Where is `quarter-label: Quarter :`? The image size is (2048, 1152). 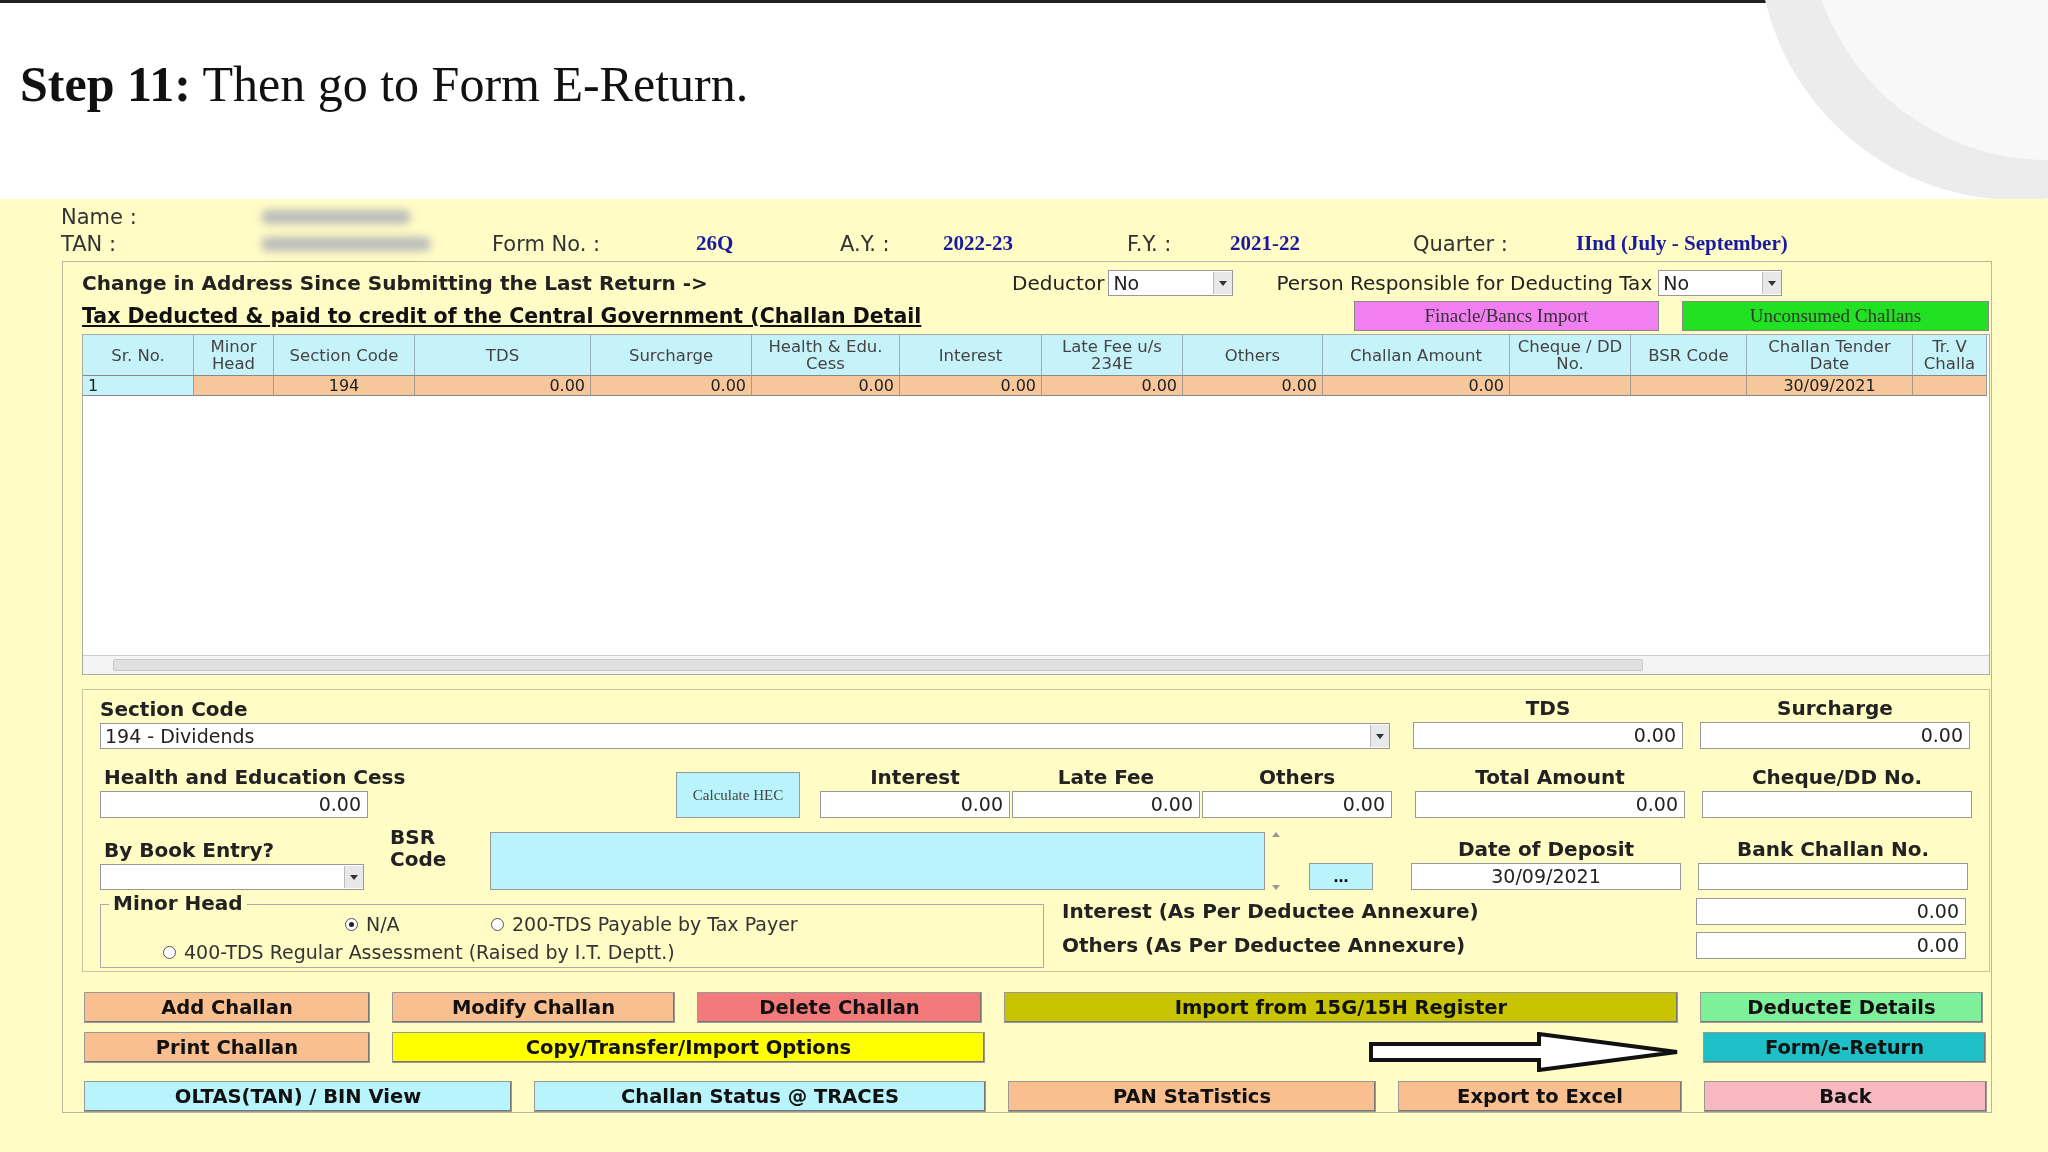
quarter-label: Quarter : is located at coordinates (1461, 243).